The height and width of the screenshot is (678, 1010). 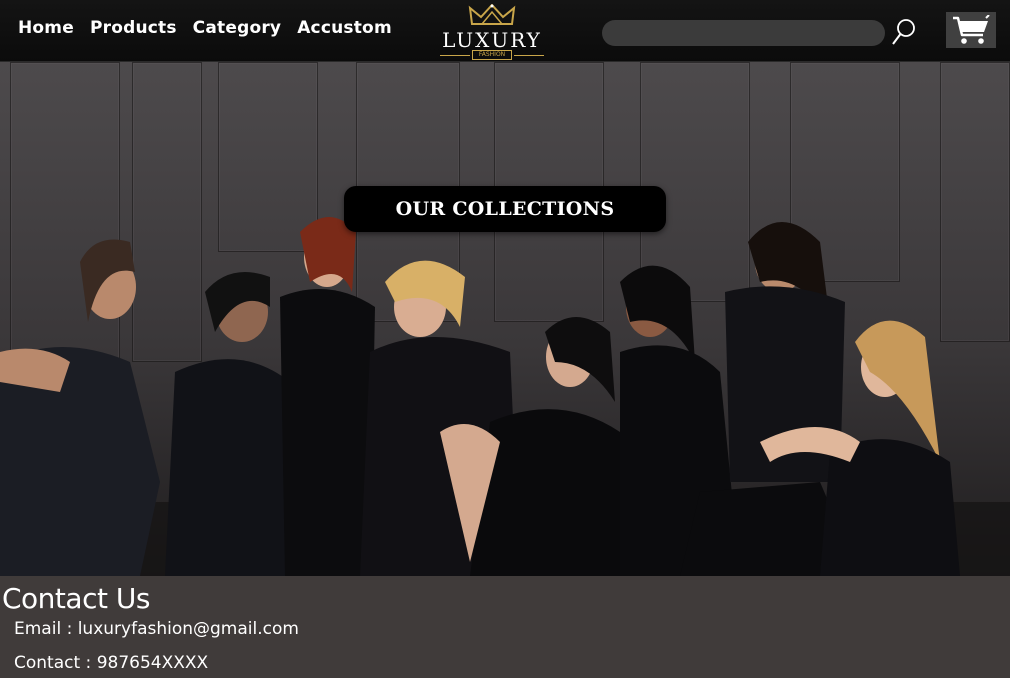 I want to click on contact-email-row: Email : luxuryfashion@gmail.com, so click(x=156, y=629).